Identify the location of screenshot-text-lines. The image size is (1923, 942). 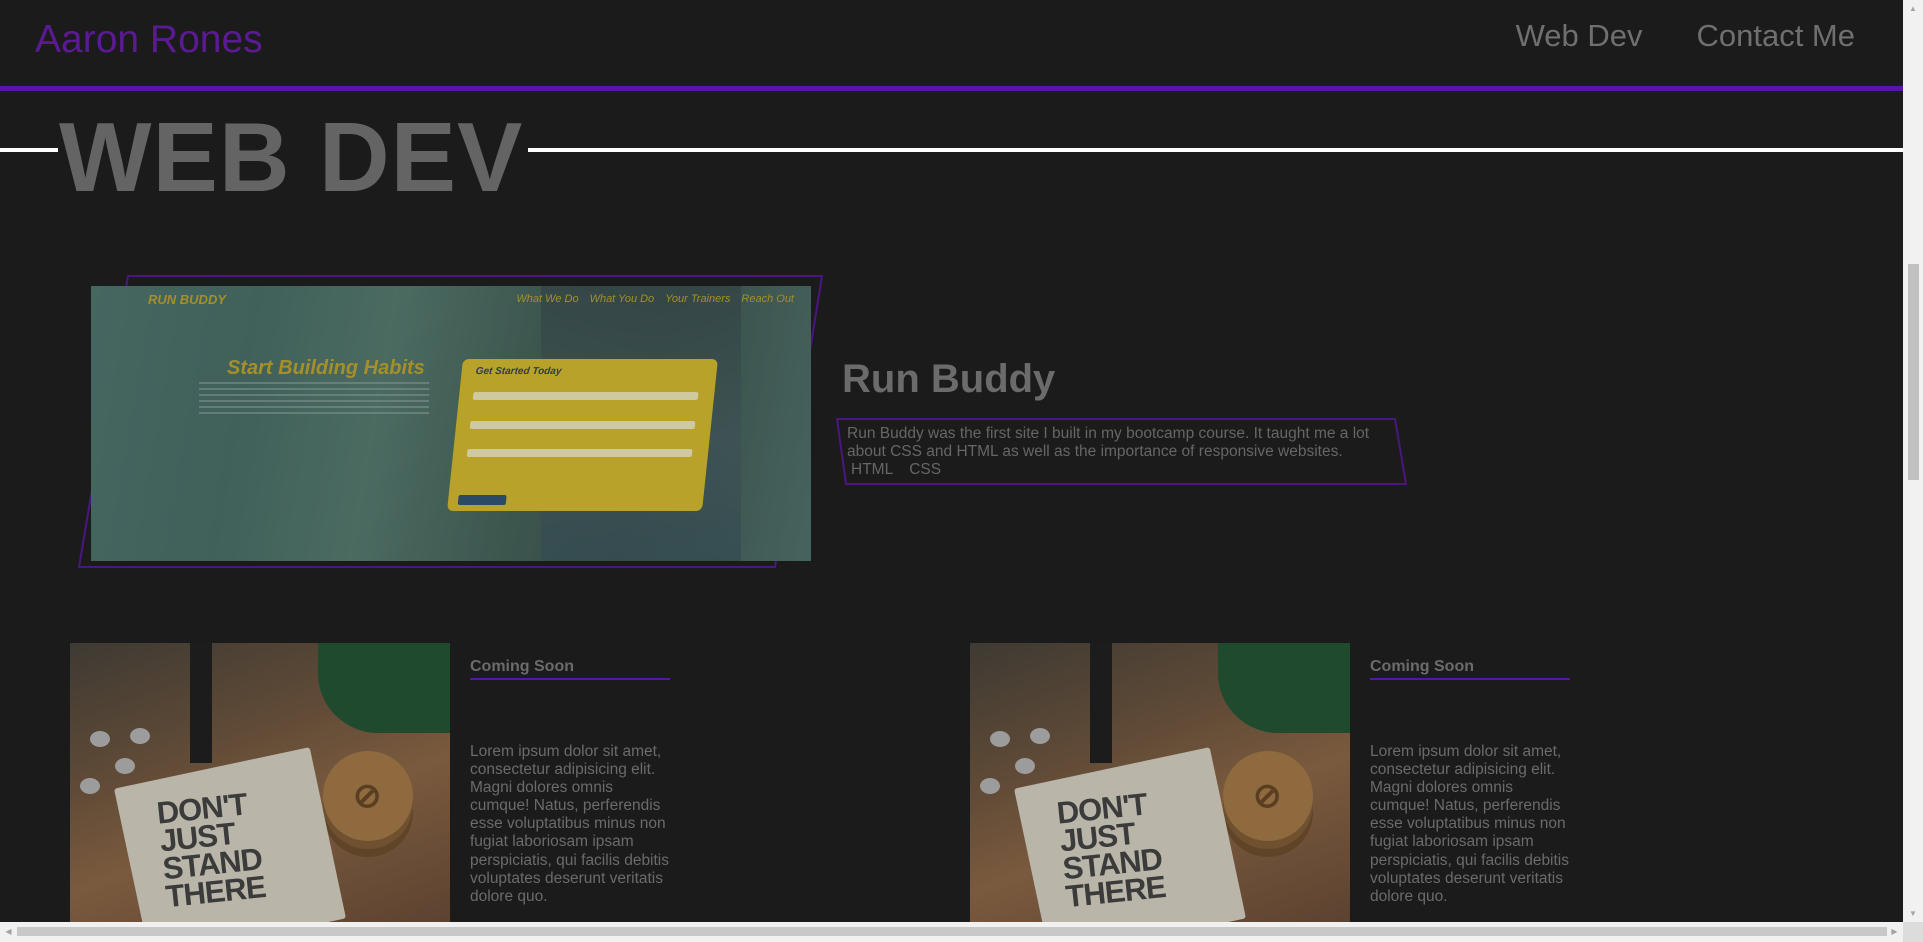
(314, 400).